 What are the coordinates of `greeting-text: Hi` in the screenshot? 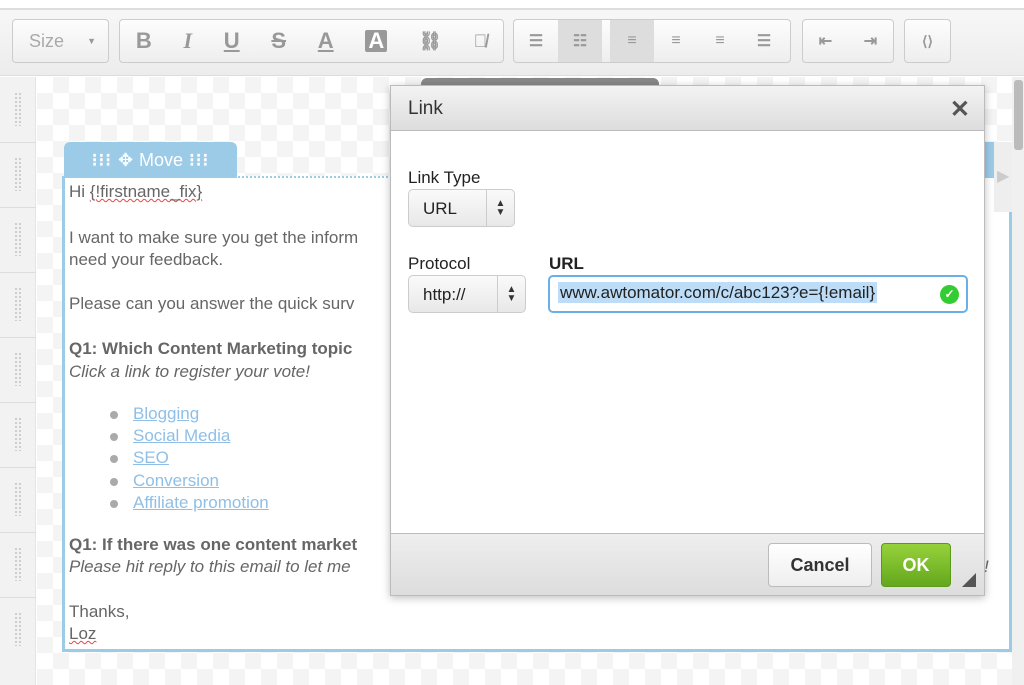 It's located at (79, 191).